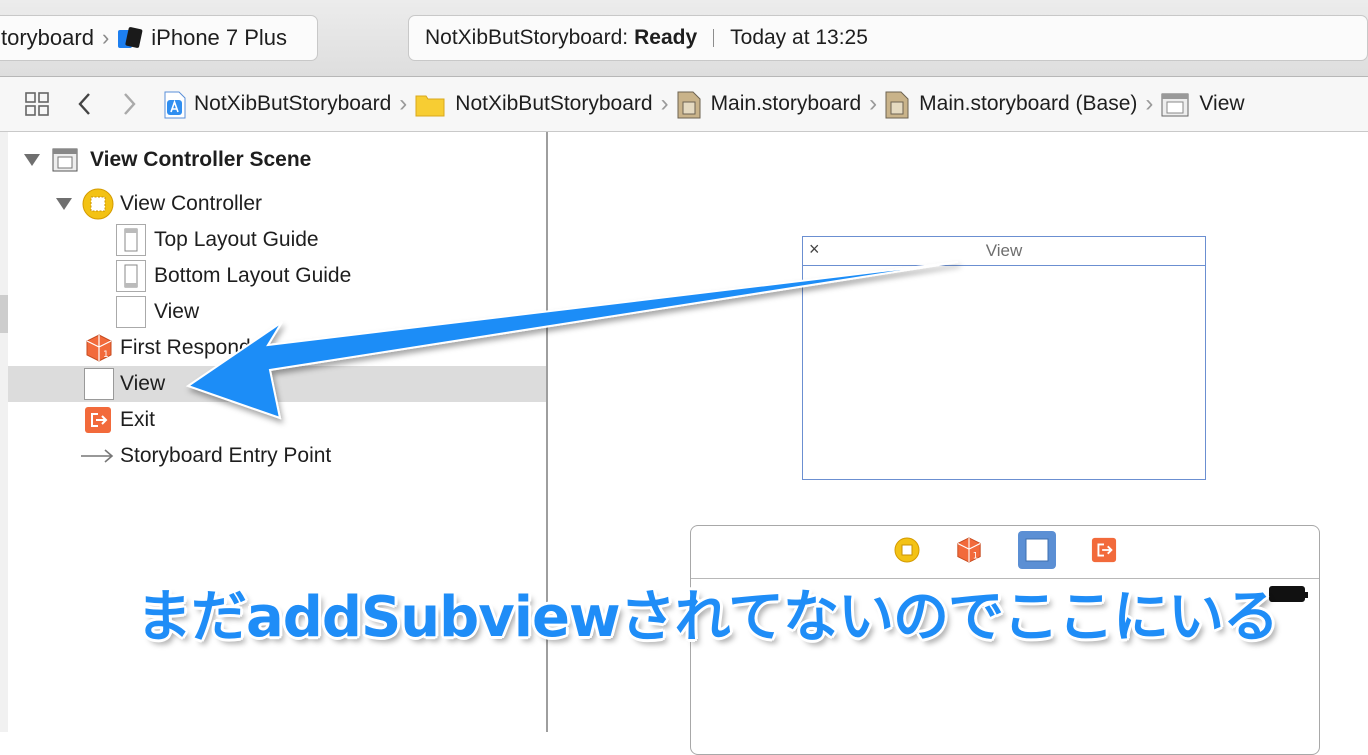 This screenshot has height=755, width=1368. Describe the element at coordinates (236, 239) in the screenshot. I see `outline-label: Top Layout Guide` at that location.